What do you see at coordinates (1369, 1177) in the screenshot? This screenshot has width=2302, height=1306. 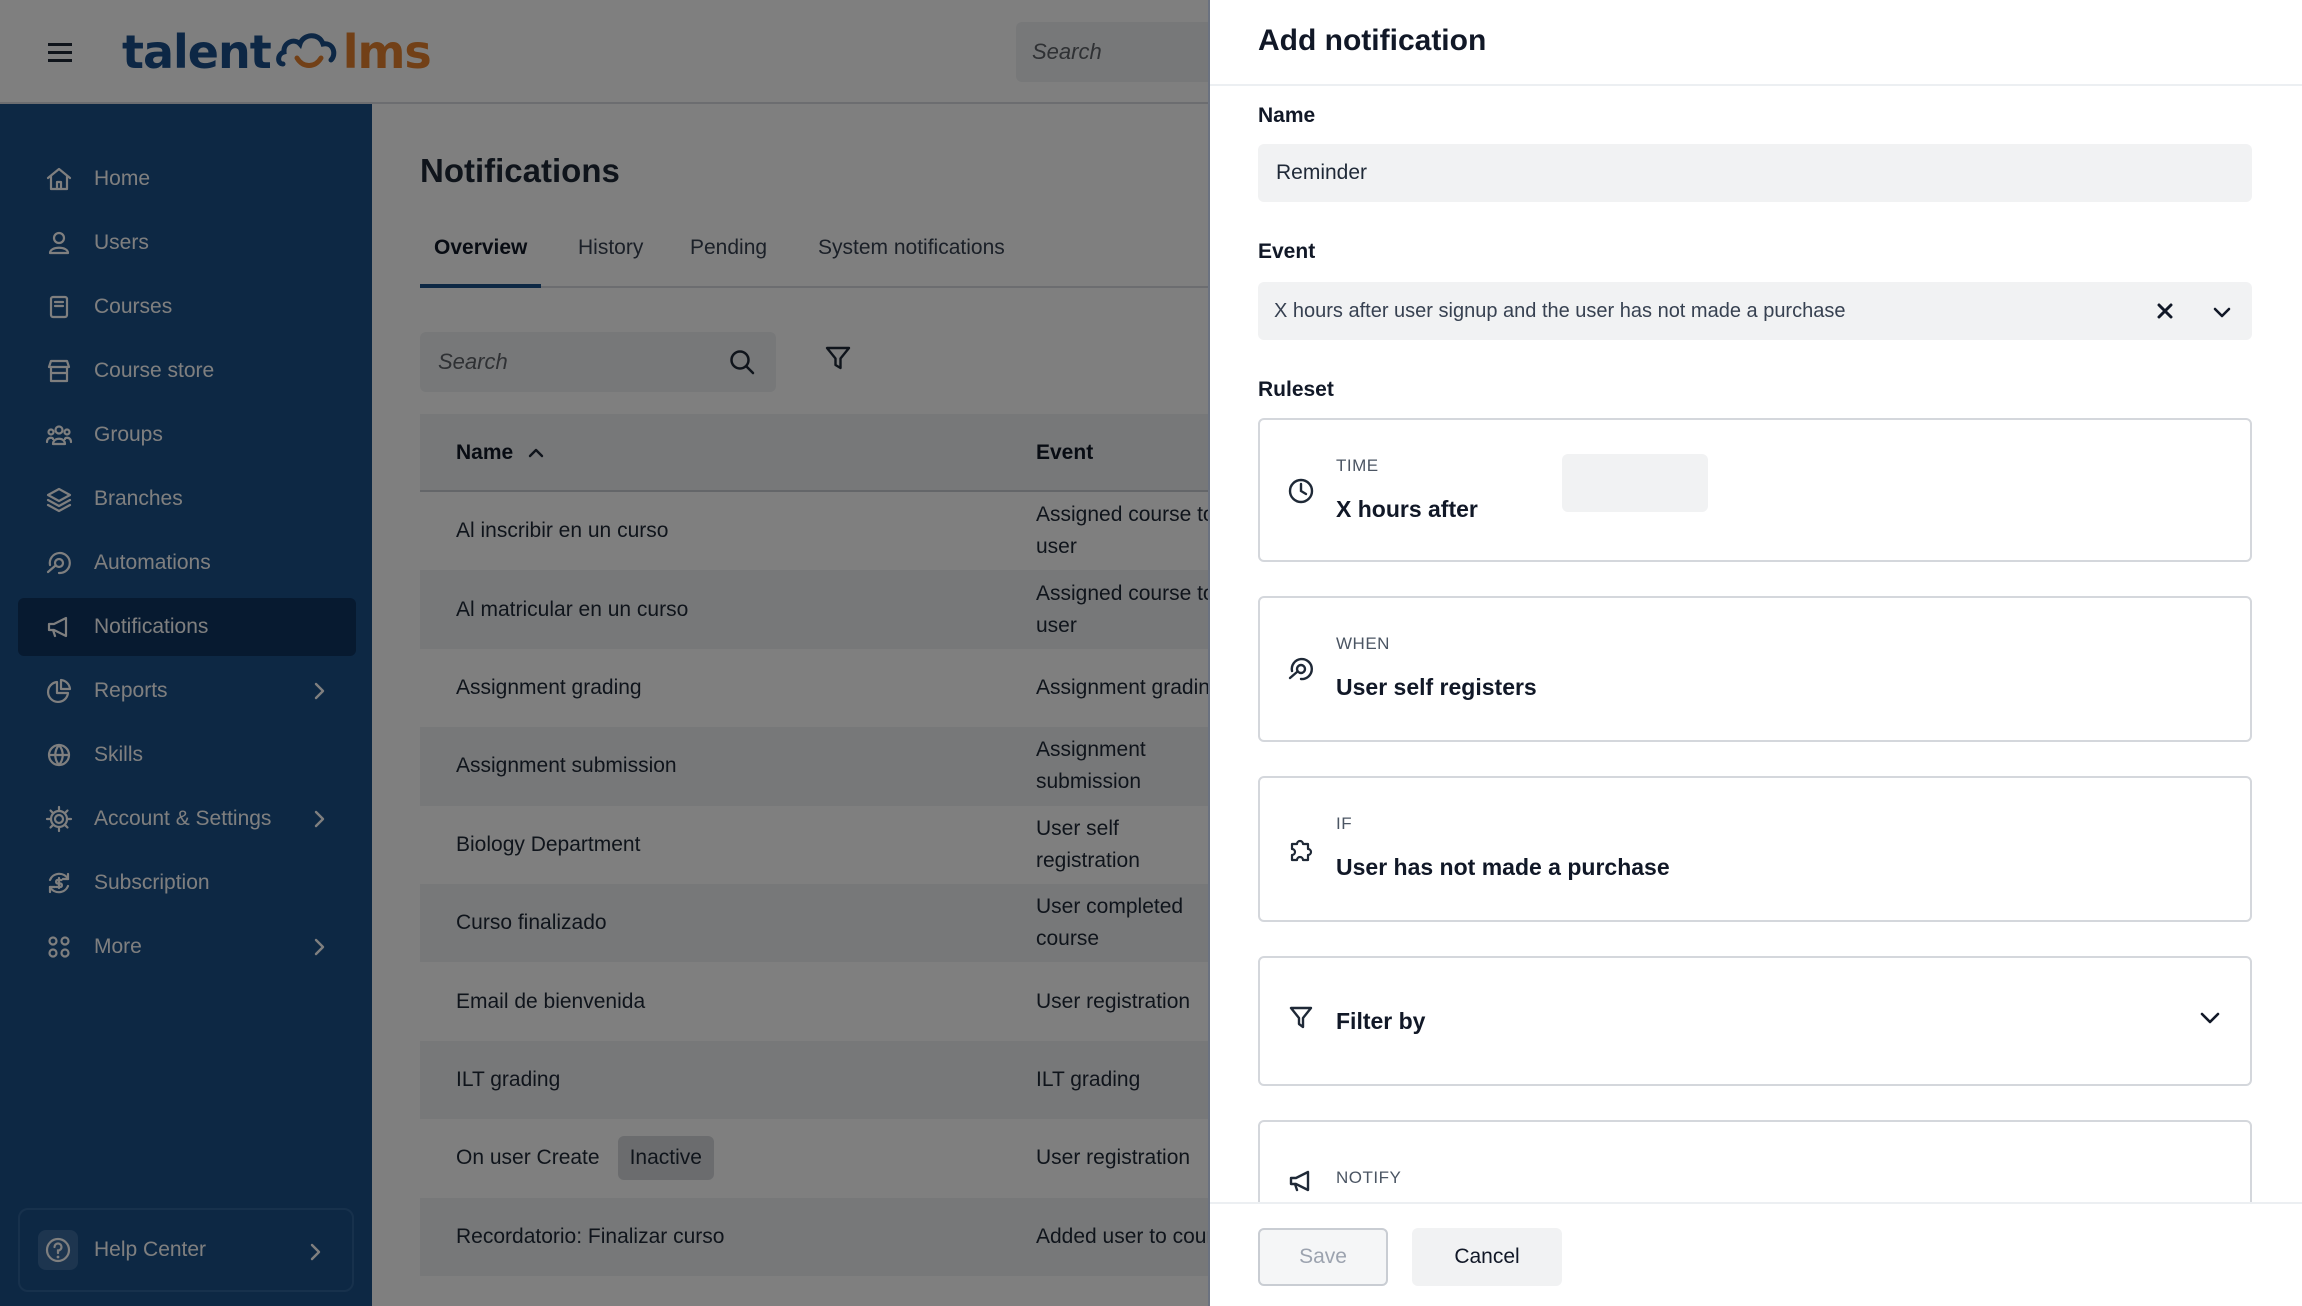 I see `rule-kind-notify: NOTIFY` at bounding box center [1369, 1177].